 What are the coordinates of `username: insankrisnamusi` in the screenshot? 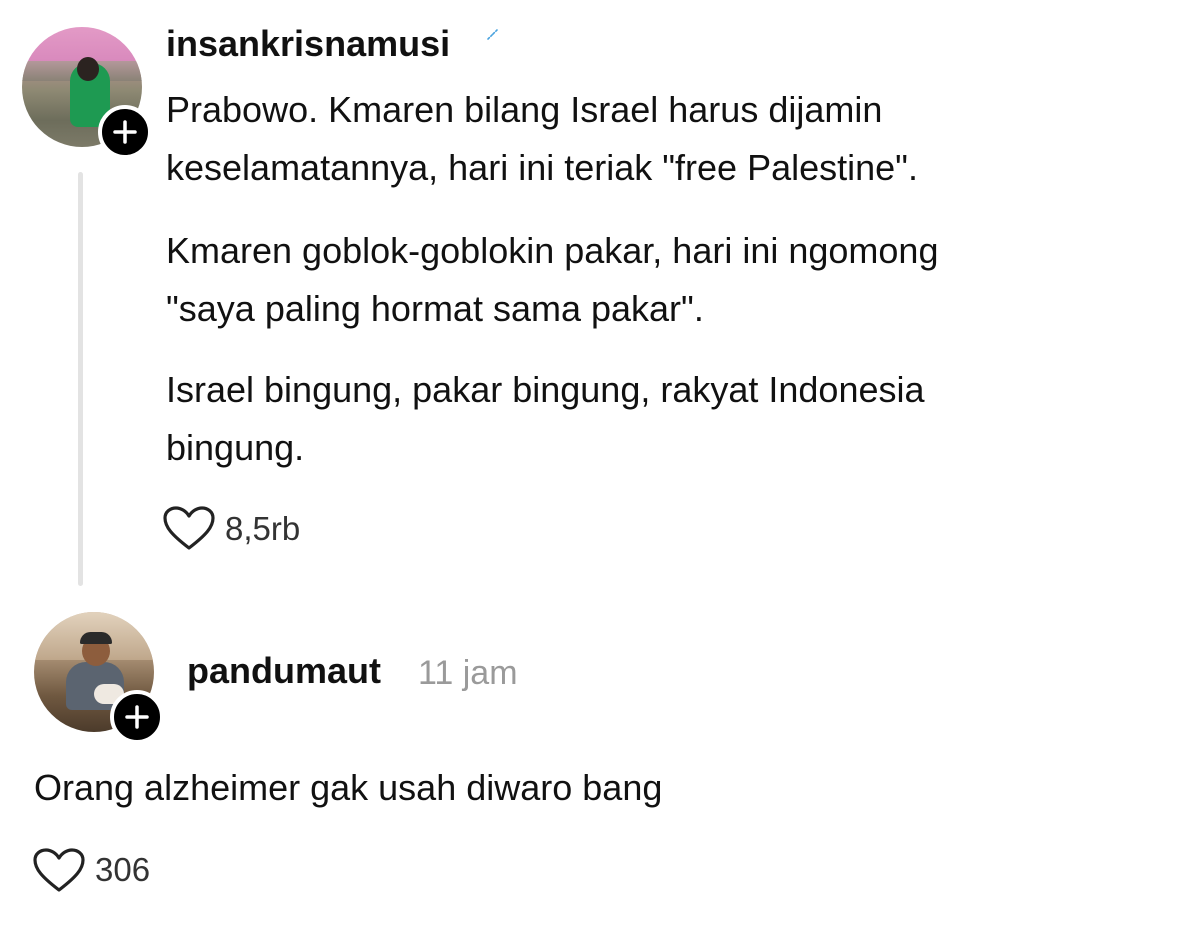 It's located at (308, 44).